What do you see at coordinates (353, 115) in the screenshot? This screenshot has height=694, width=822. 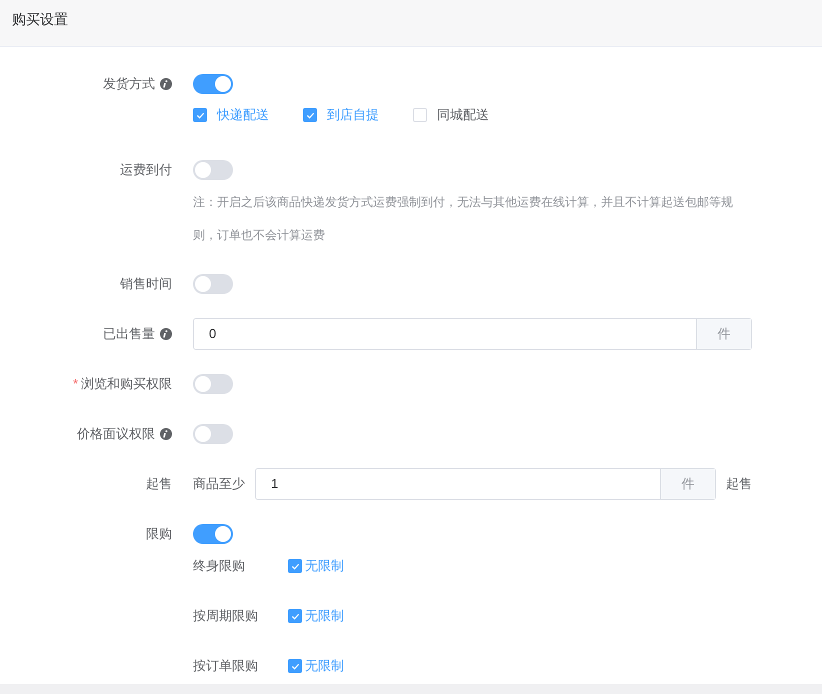 I see `checkbox-label: 到店自提` at bounding box center [353, 115].